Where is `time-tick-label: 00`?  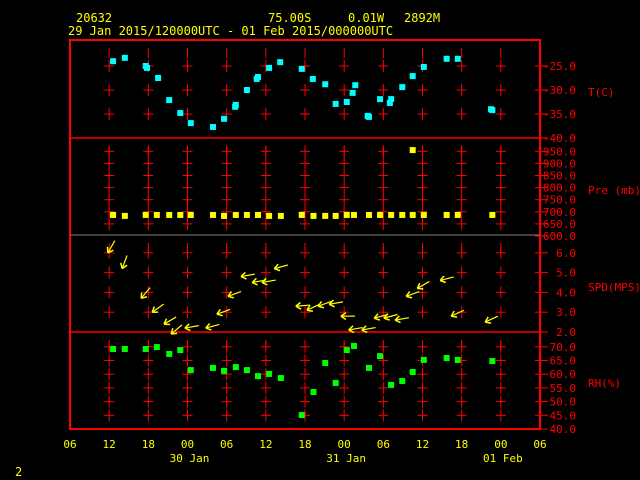 time-tick-label: 00 is located at coordinates (344, 444).